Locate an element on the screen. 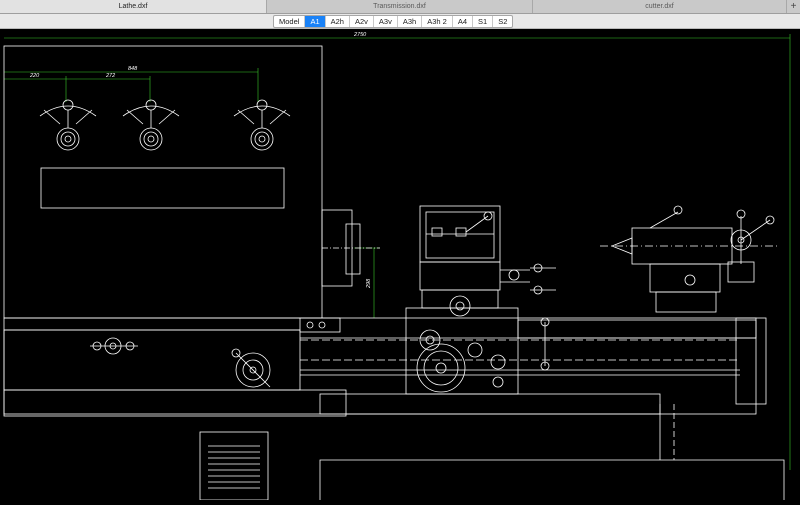 The height and width of the screenshot is (505, 800). dim-220: 220 is located at coordinates (34, 76).